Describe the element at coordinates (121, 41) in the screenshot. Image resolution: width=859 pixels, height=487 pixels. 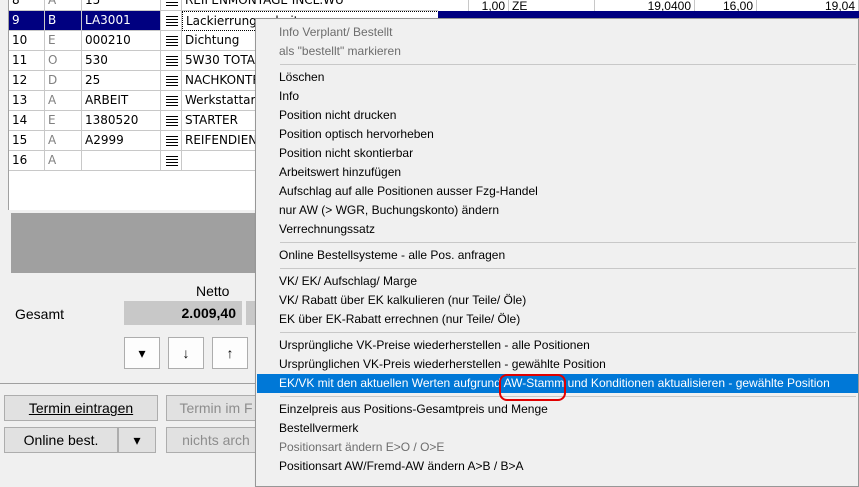
I see `row-code: 000210` at that location.